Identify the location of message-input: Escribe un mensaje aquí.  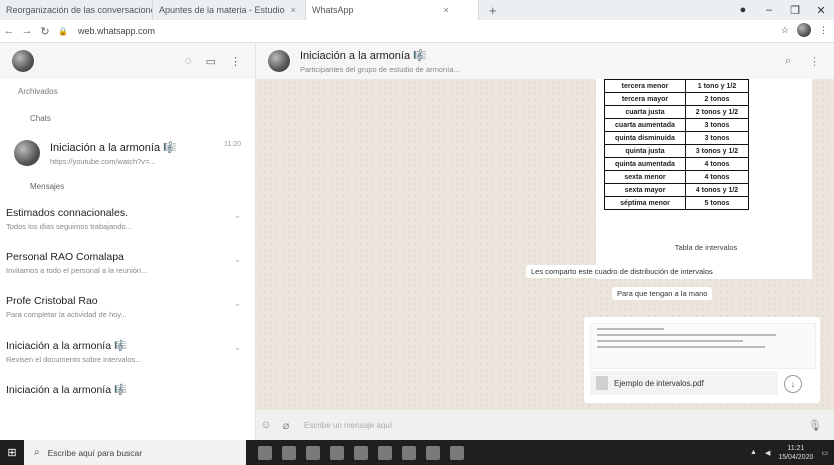
(348, 425).